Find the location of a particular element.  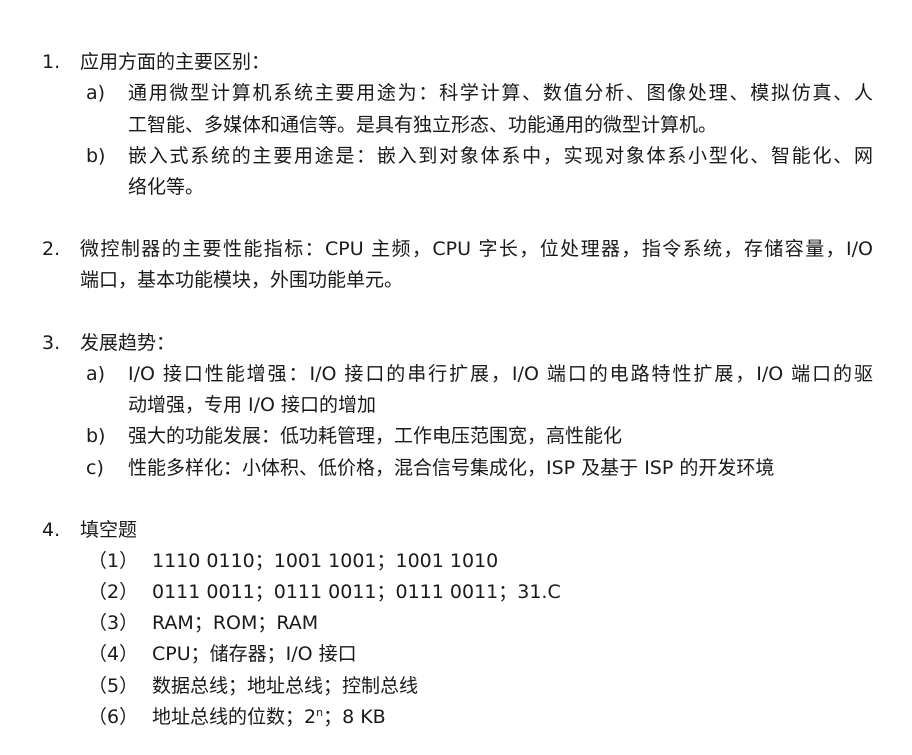

section-number-1: 1. is located at coordinates (51, 62).